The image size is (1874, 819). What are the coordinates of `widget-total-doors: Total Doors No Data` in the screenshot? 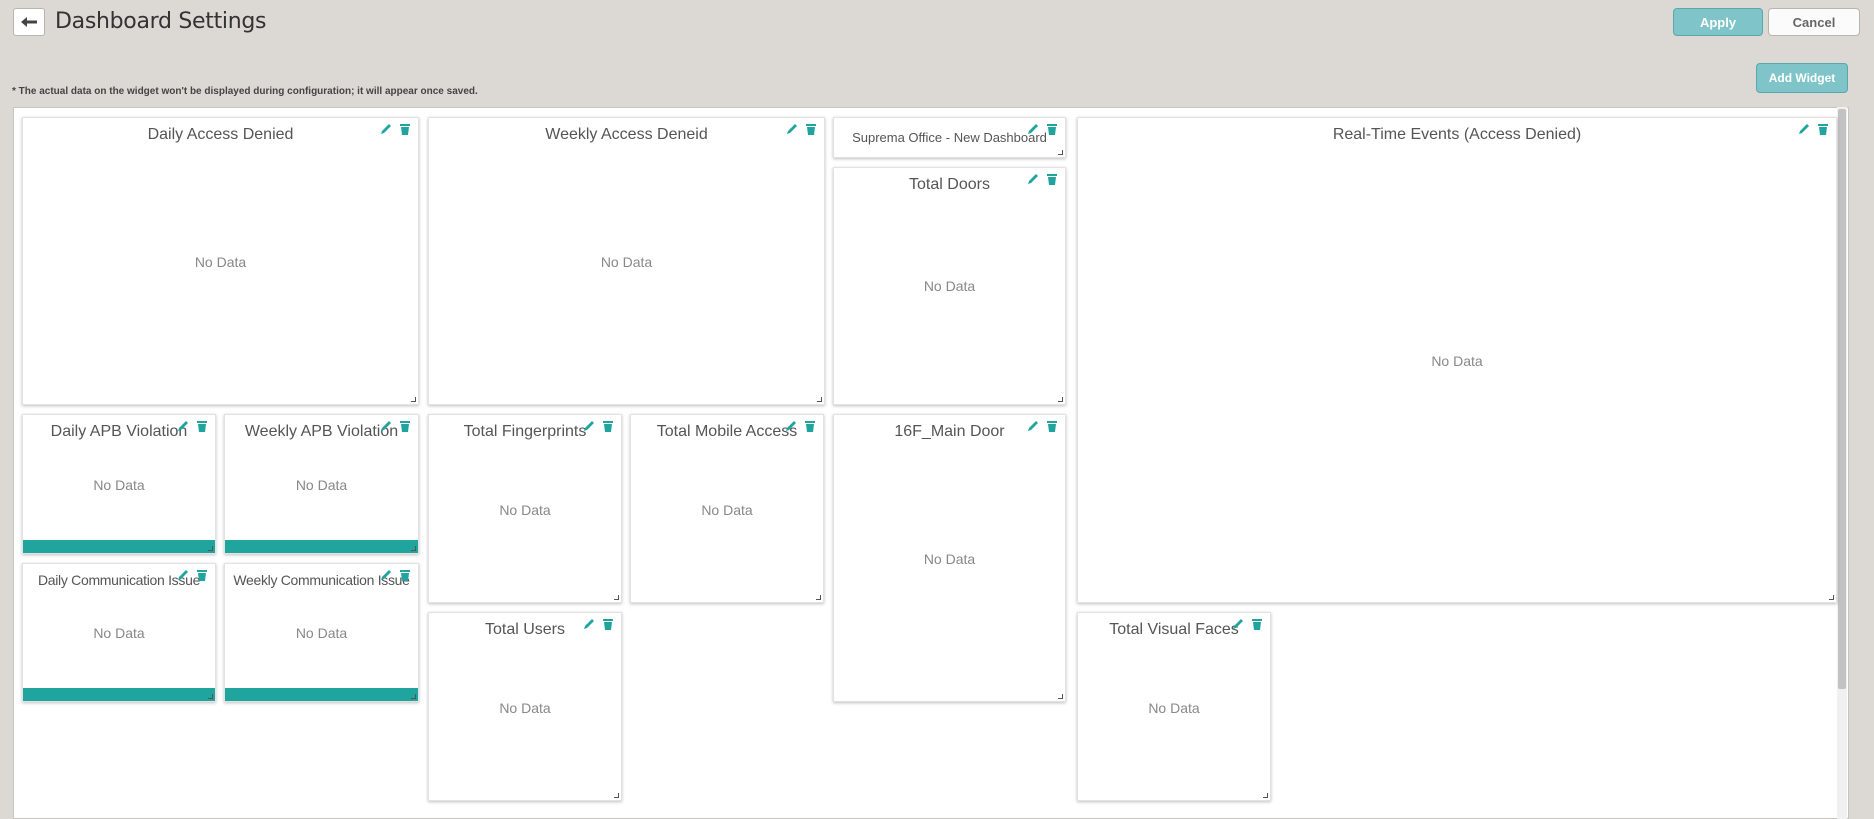 It's located at (949, 286).